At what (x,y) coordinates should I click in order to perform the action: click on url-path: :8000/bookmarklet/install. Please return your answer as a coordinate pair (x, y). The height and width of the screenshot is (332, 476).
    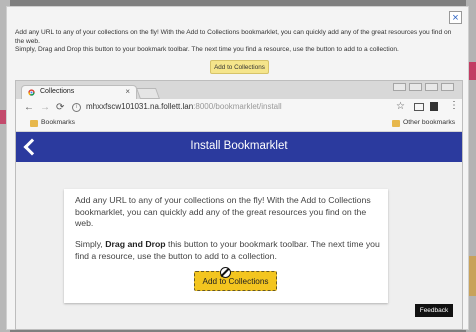
    Looking at the image, I should click on (237, 106).